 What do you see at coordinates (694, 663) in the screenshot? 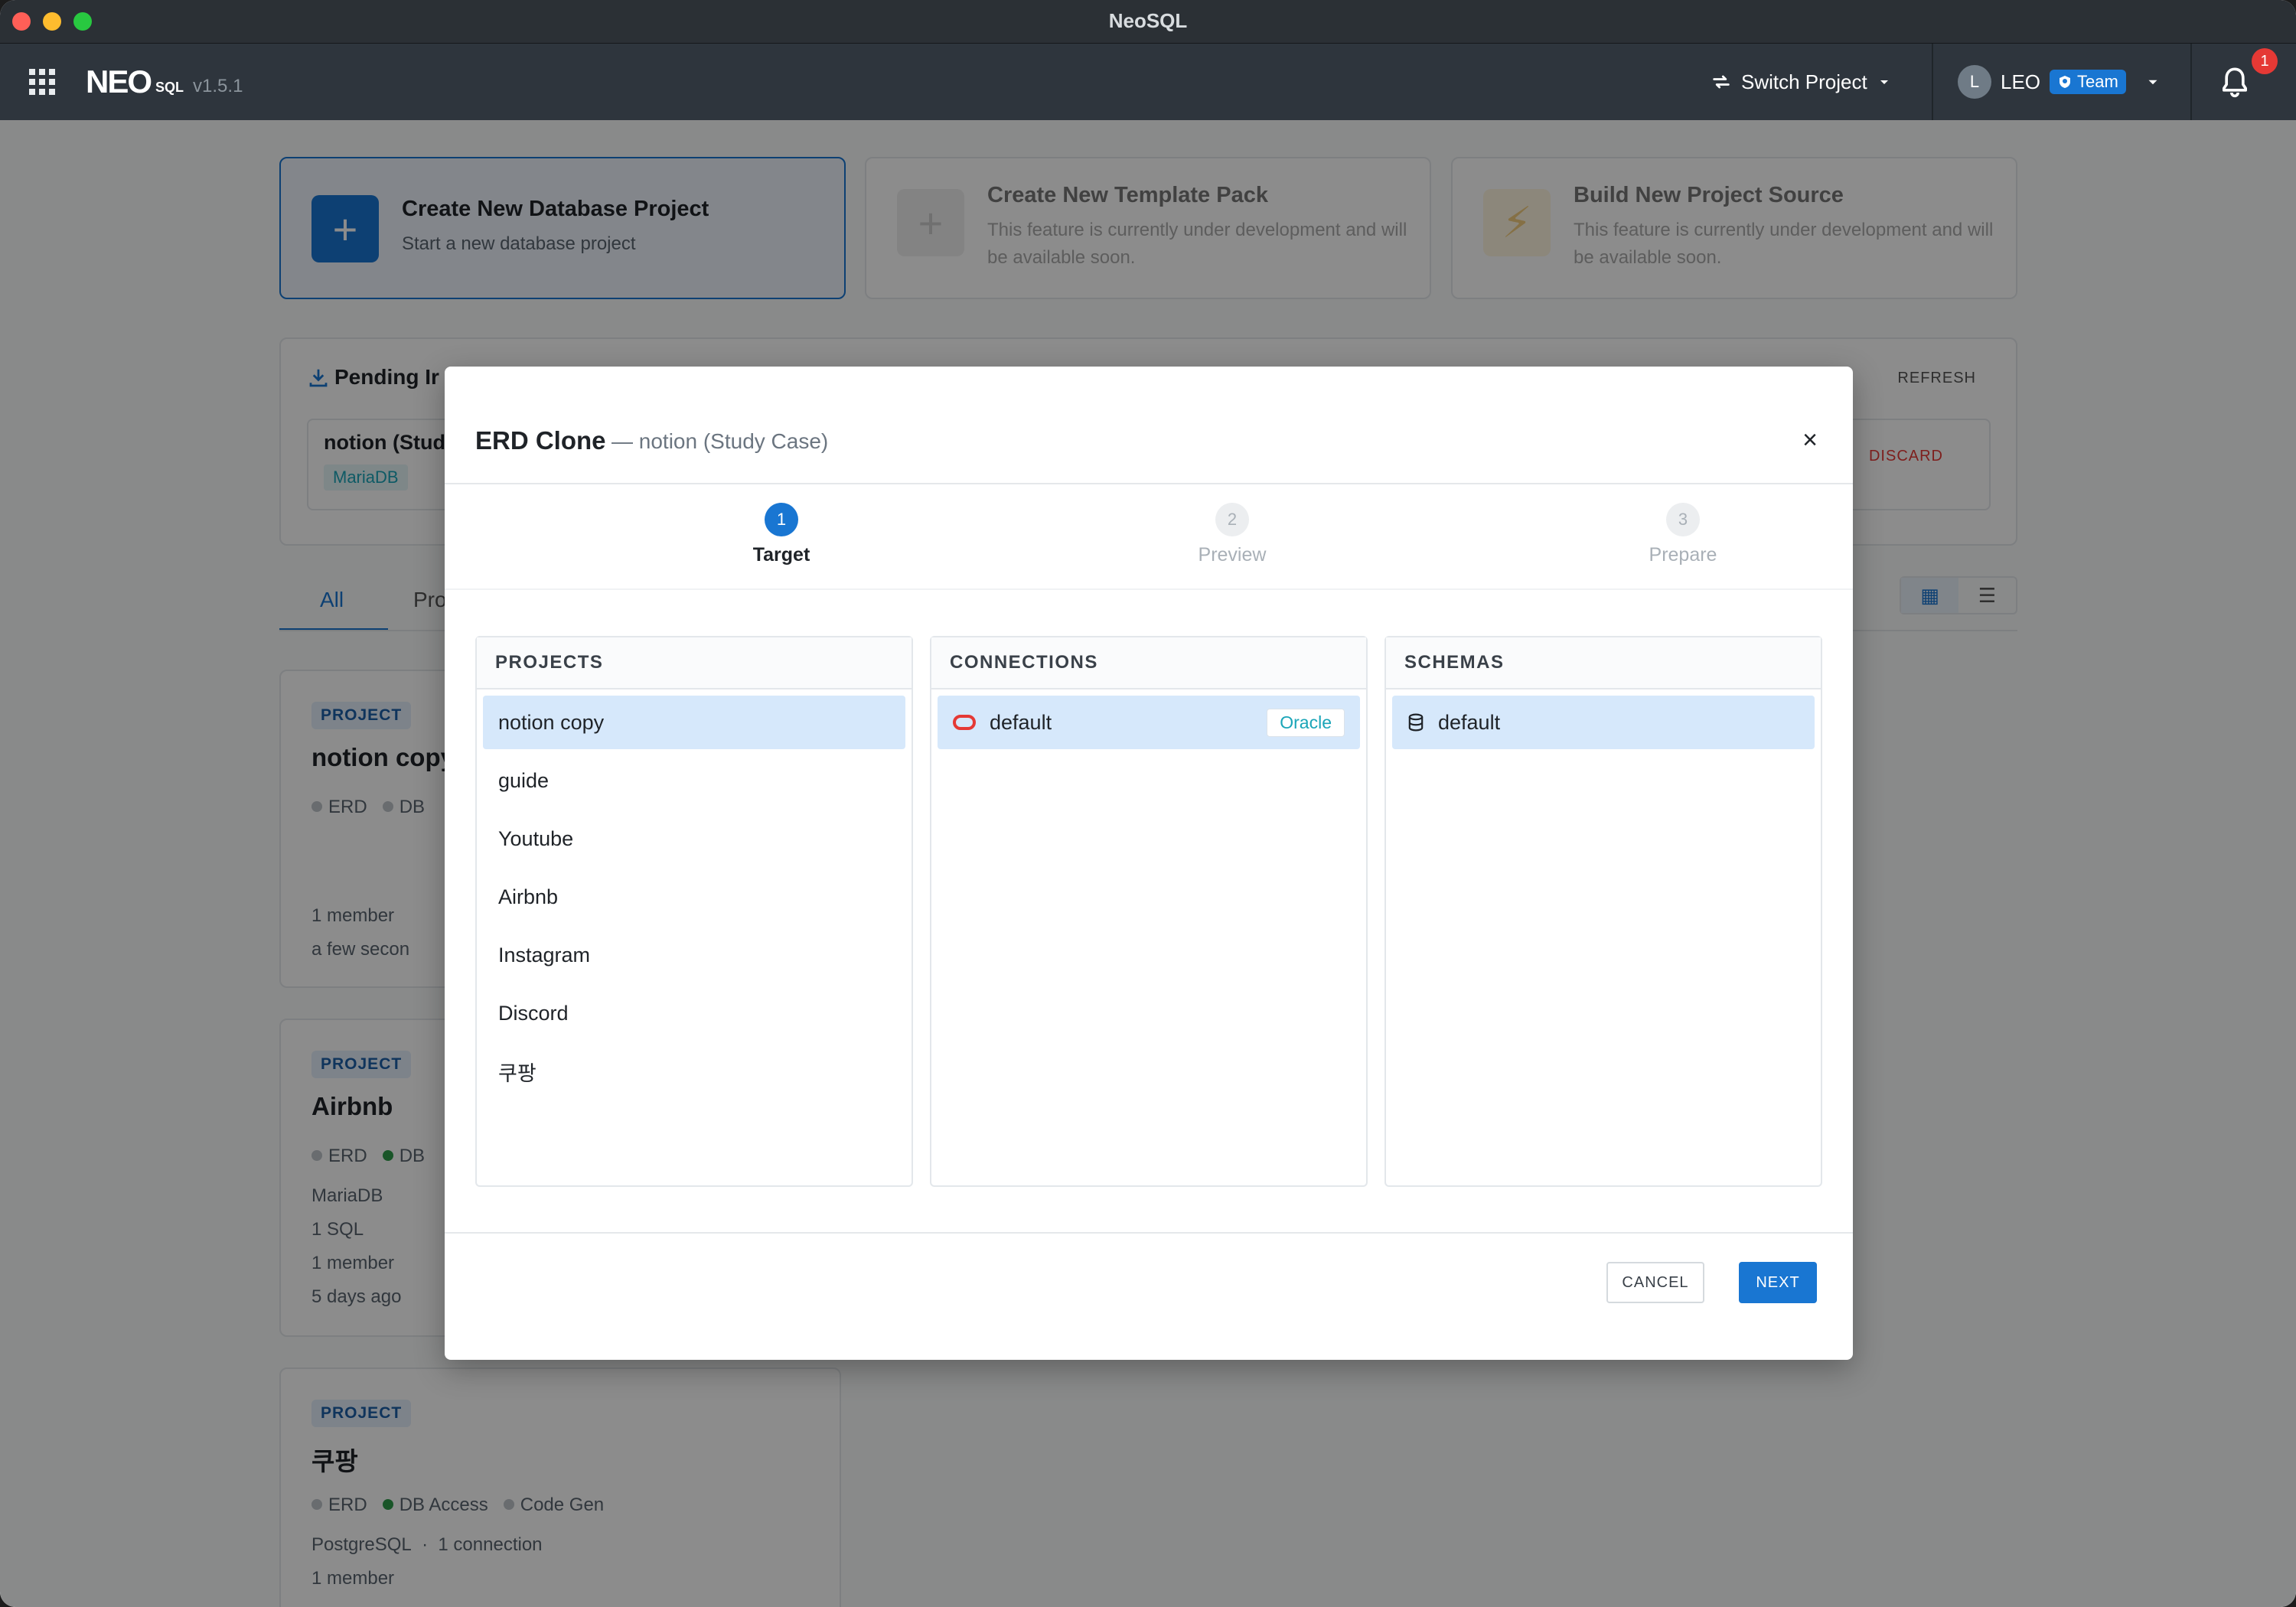
I see `panel-header: PROJECTS` at bounding box center [694, 663].